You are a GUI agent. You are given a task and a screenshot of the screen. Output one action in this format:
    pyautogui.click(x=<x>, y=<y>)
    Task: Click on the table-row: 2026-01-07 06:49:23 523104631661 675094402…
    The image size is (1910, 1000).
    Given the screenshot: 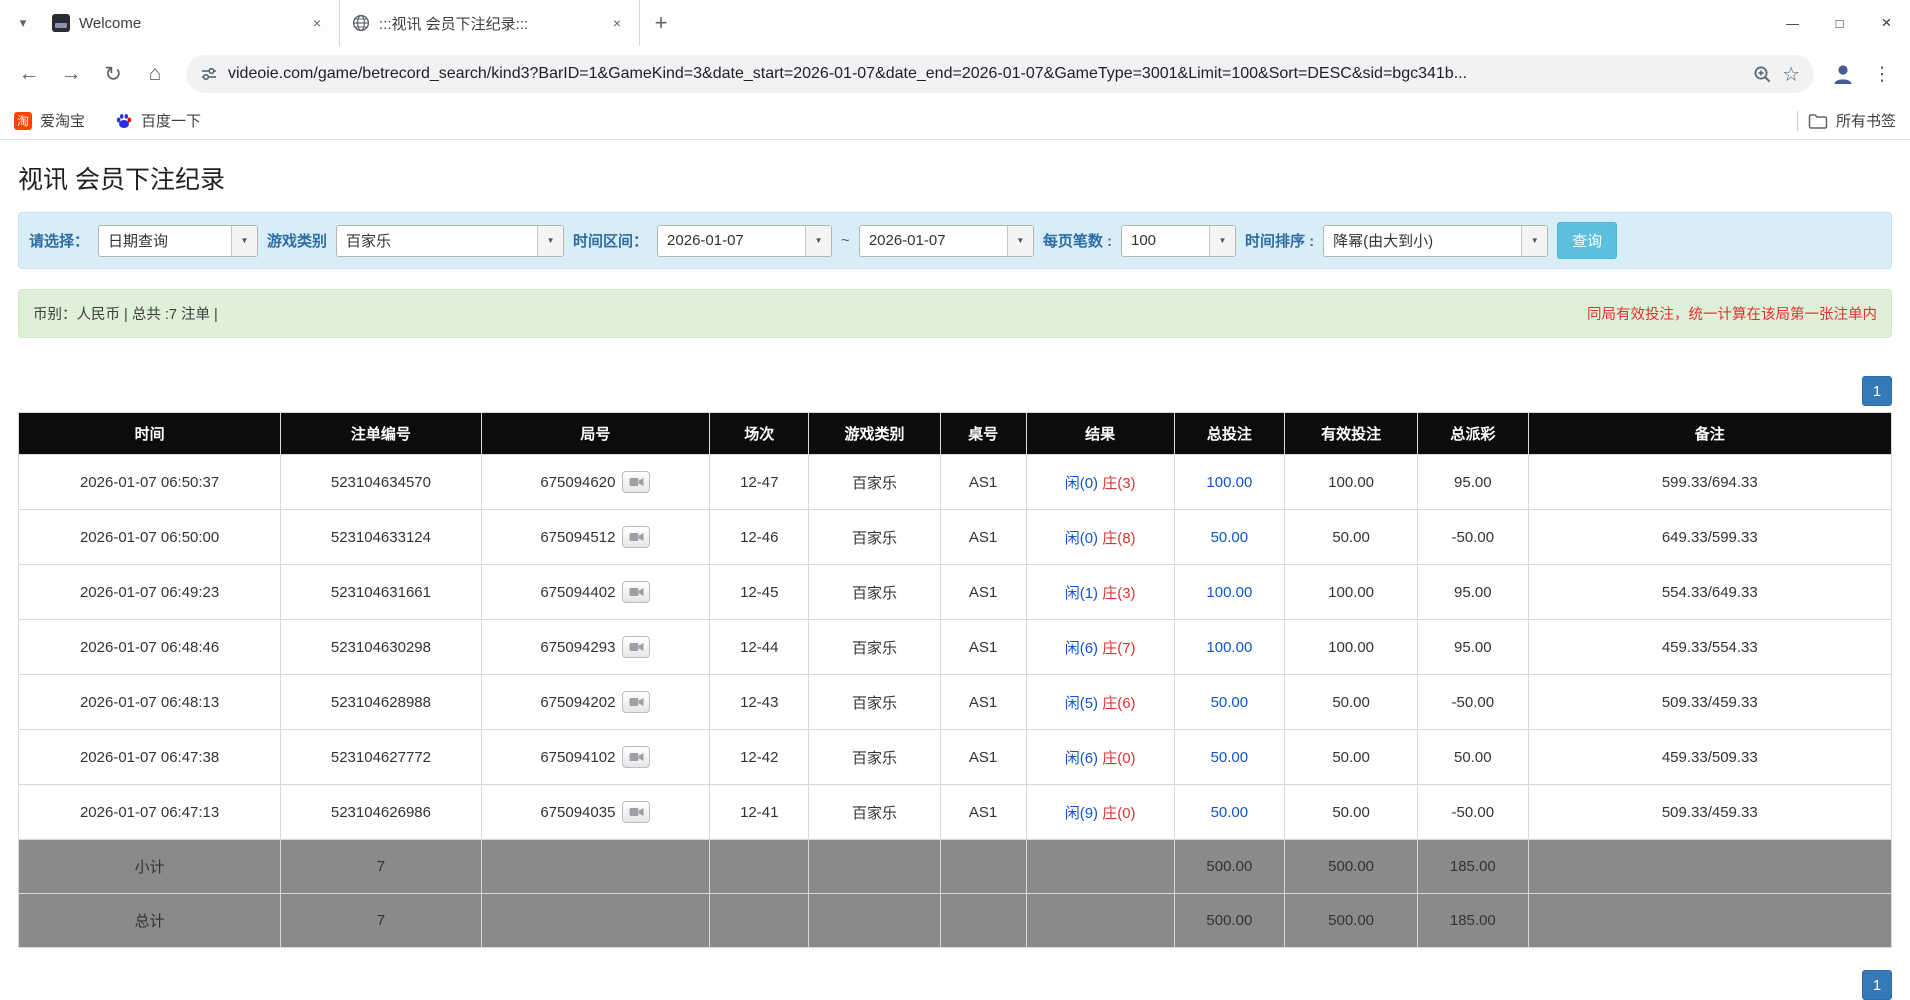 What is the action you would take?
    pyautogui.click(x=955, y=592)
    